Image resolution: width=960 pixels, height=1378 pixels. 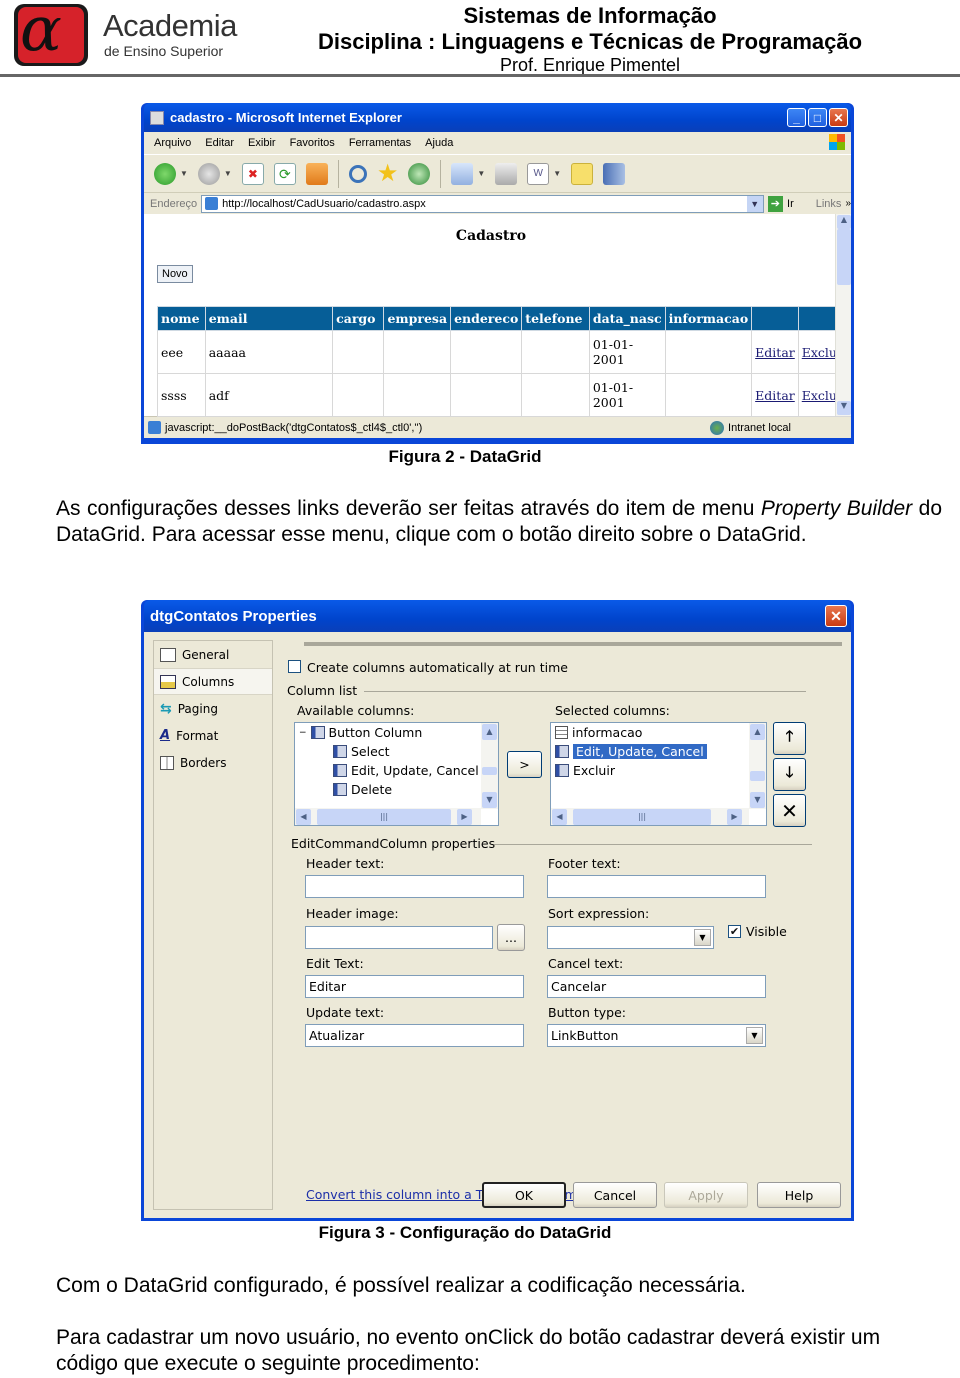 What do you see at coordinates (399, 937) in the screenshot?
I see `header-image-input` at bounding box center [399, 937].